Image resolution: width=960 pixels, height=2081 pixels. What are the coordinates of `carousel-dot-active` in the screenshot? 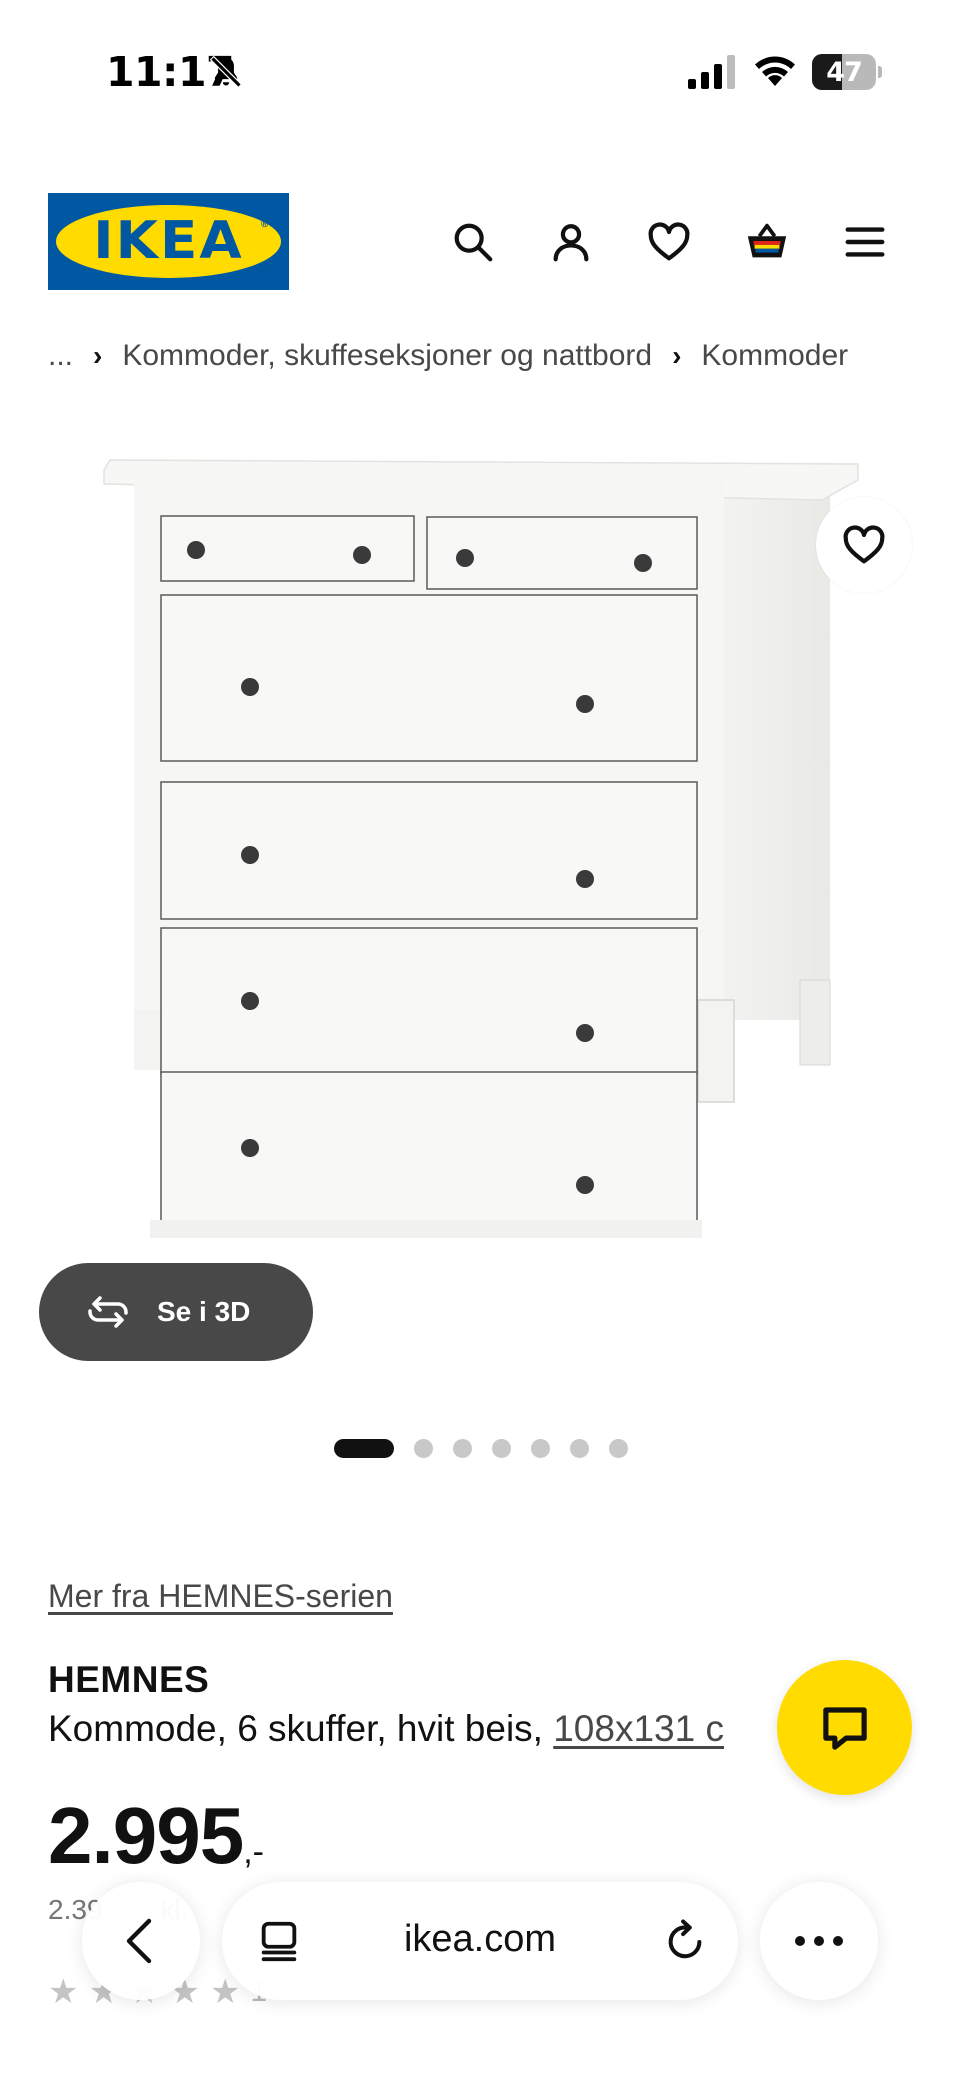 It's located at (364, 1448).